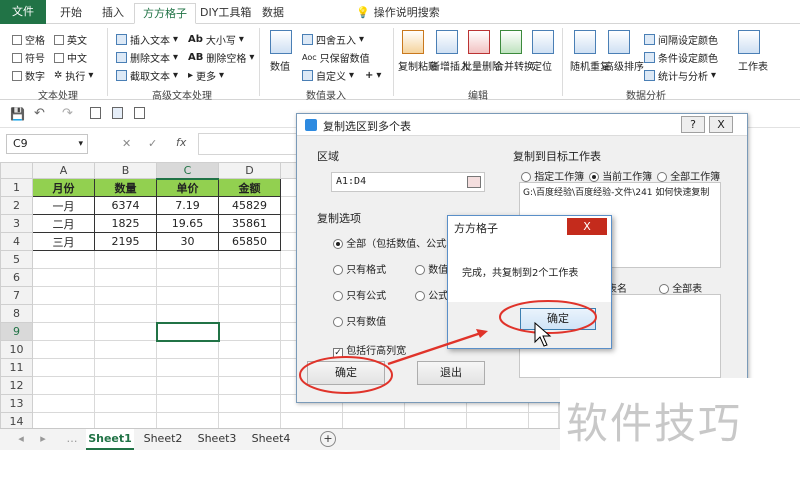 The image size is (800, 479). What do you see at coordinates (346, 375) in the screenshot?
I see `annotation-ellipse-ok` at bounding box center [346, 375].